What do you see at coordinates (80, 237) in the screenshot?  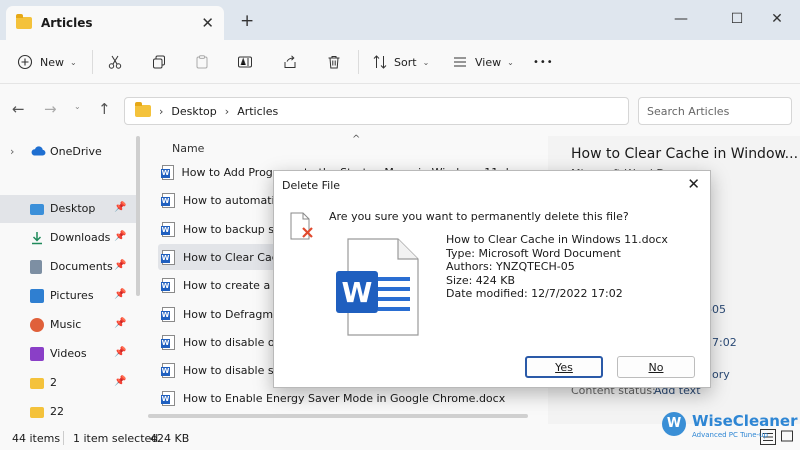 I see `nav-label: Downloads` at bounding box center [80, 237].